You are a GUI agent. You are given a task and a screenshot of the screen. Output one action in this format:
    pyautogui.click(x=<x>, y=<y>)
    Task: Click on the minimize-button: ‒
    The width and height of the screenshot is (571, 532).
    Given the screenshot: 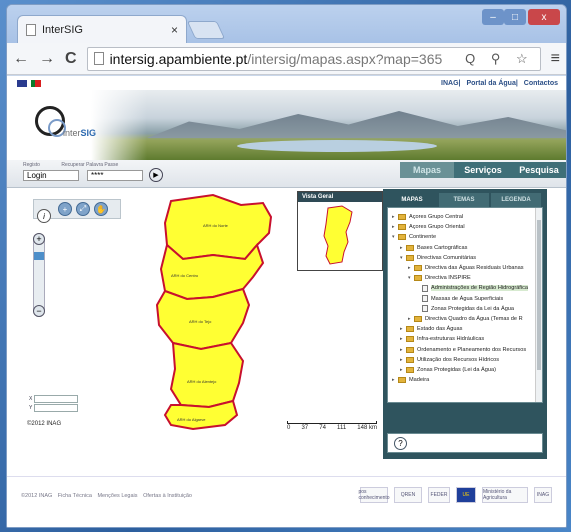 What is the action you would take?
    pyautogui.click(x=493, y=17)
    